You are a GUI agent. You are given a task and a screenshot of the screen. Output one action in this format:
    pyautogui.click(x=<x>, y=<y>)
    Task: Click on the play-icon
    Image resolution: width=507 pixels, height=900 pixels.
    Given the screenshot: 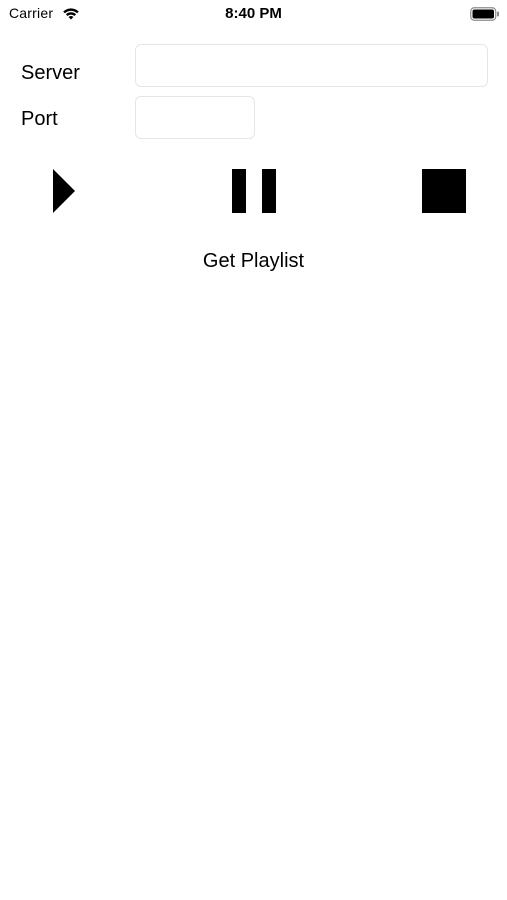 What is the action you would take?
    pyautogui.click(x=64, y=191)
    